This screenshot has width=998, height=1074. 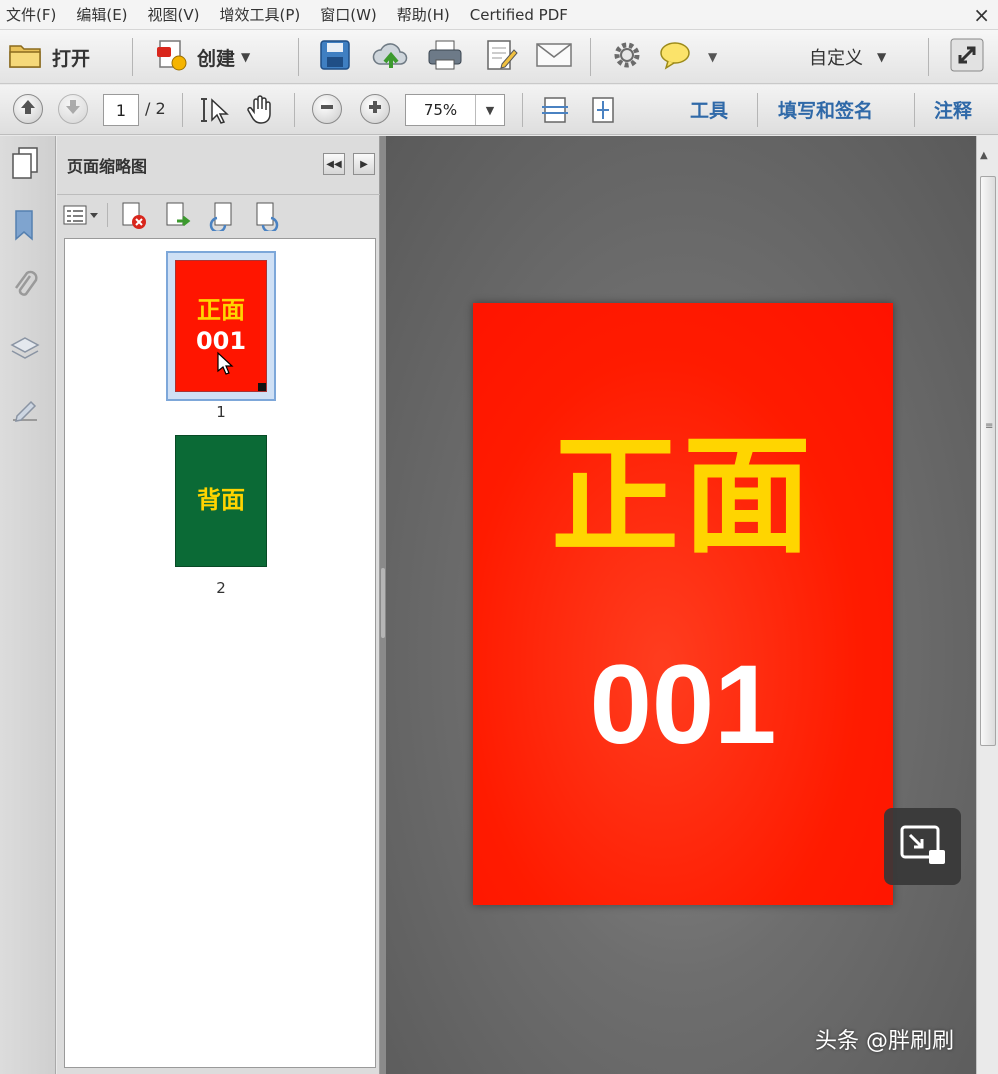 What do you see at coordinates (174, 14) in the screenshot?
I see `menu-view: 视图(V)` at bounding box center [174, 14].